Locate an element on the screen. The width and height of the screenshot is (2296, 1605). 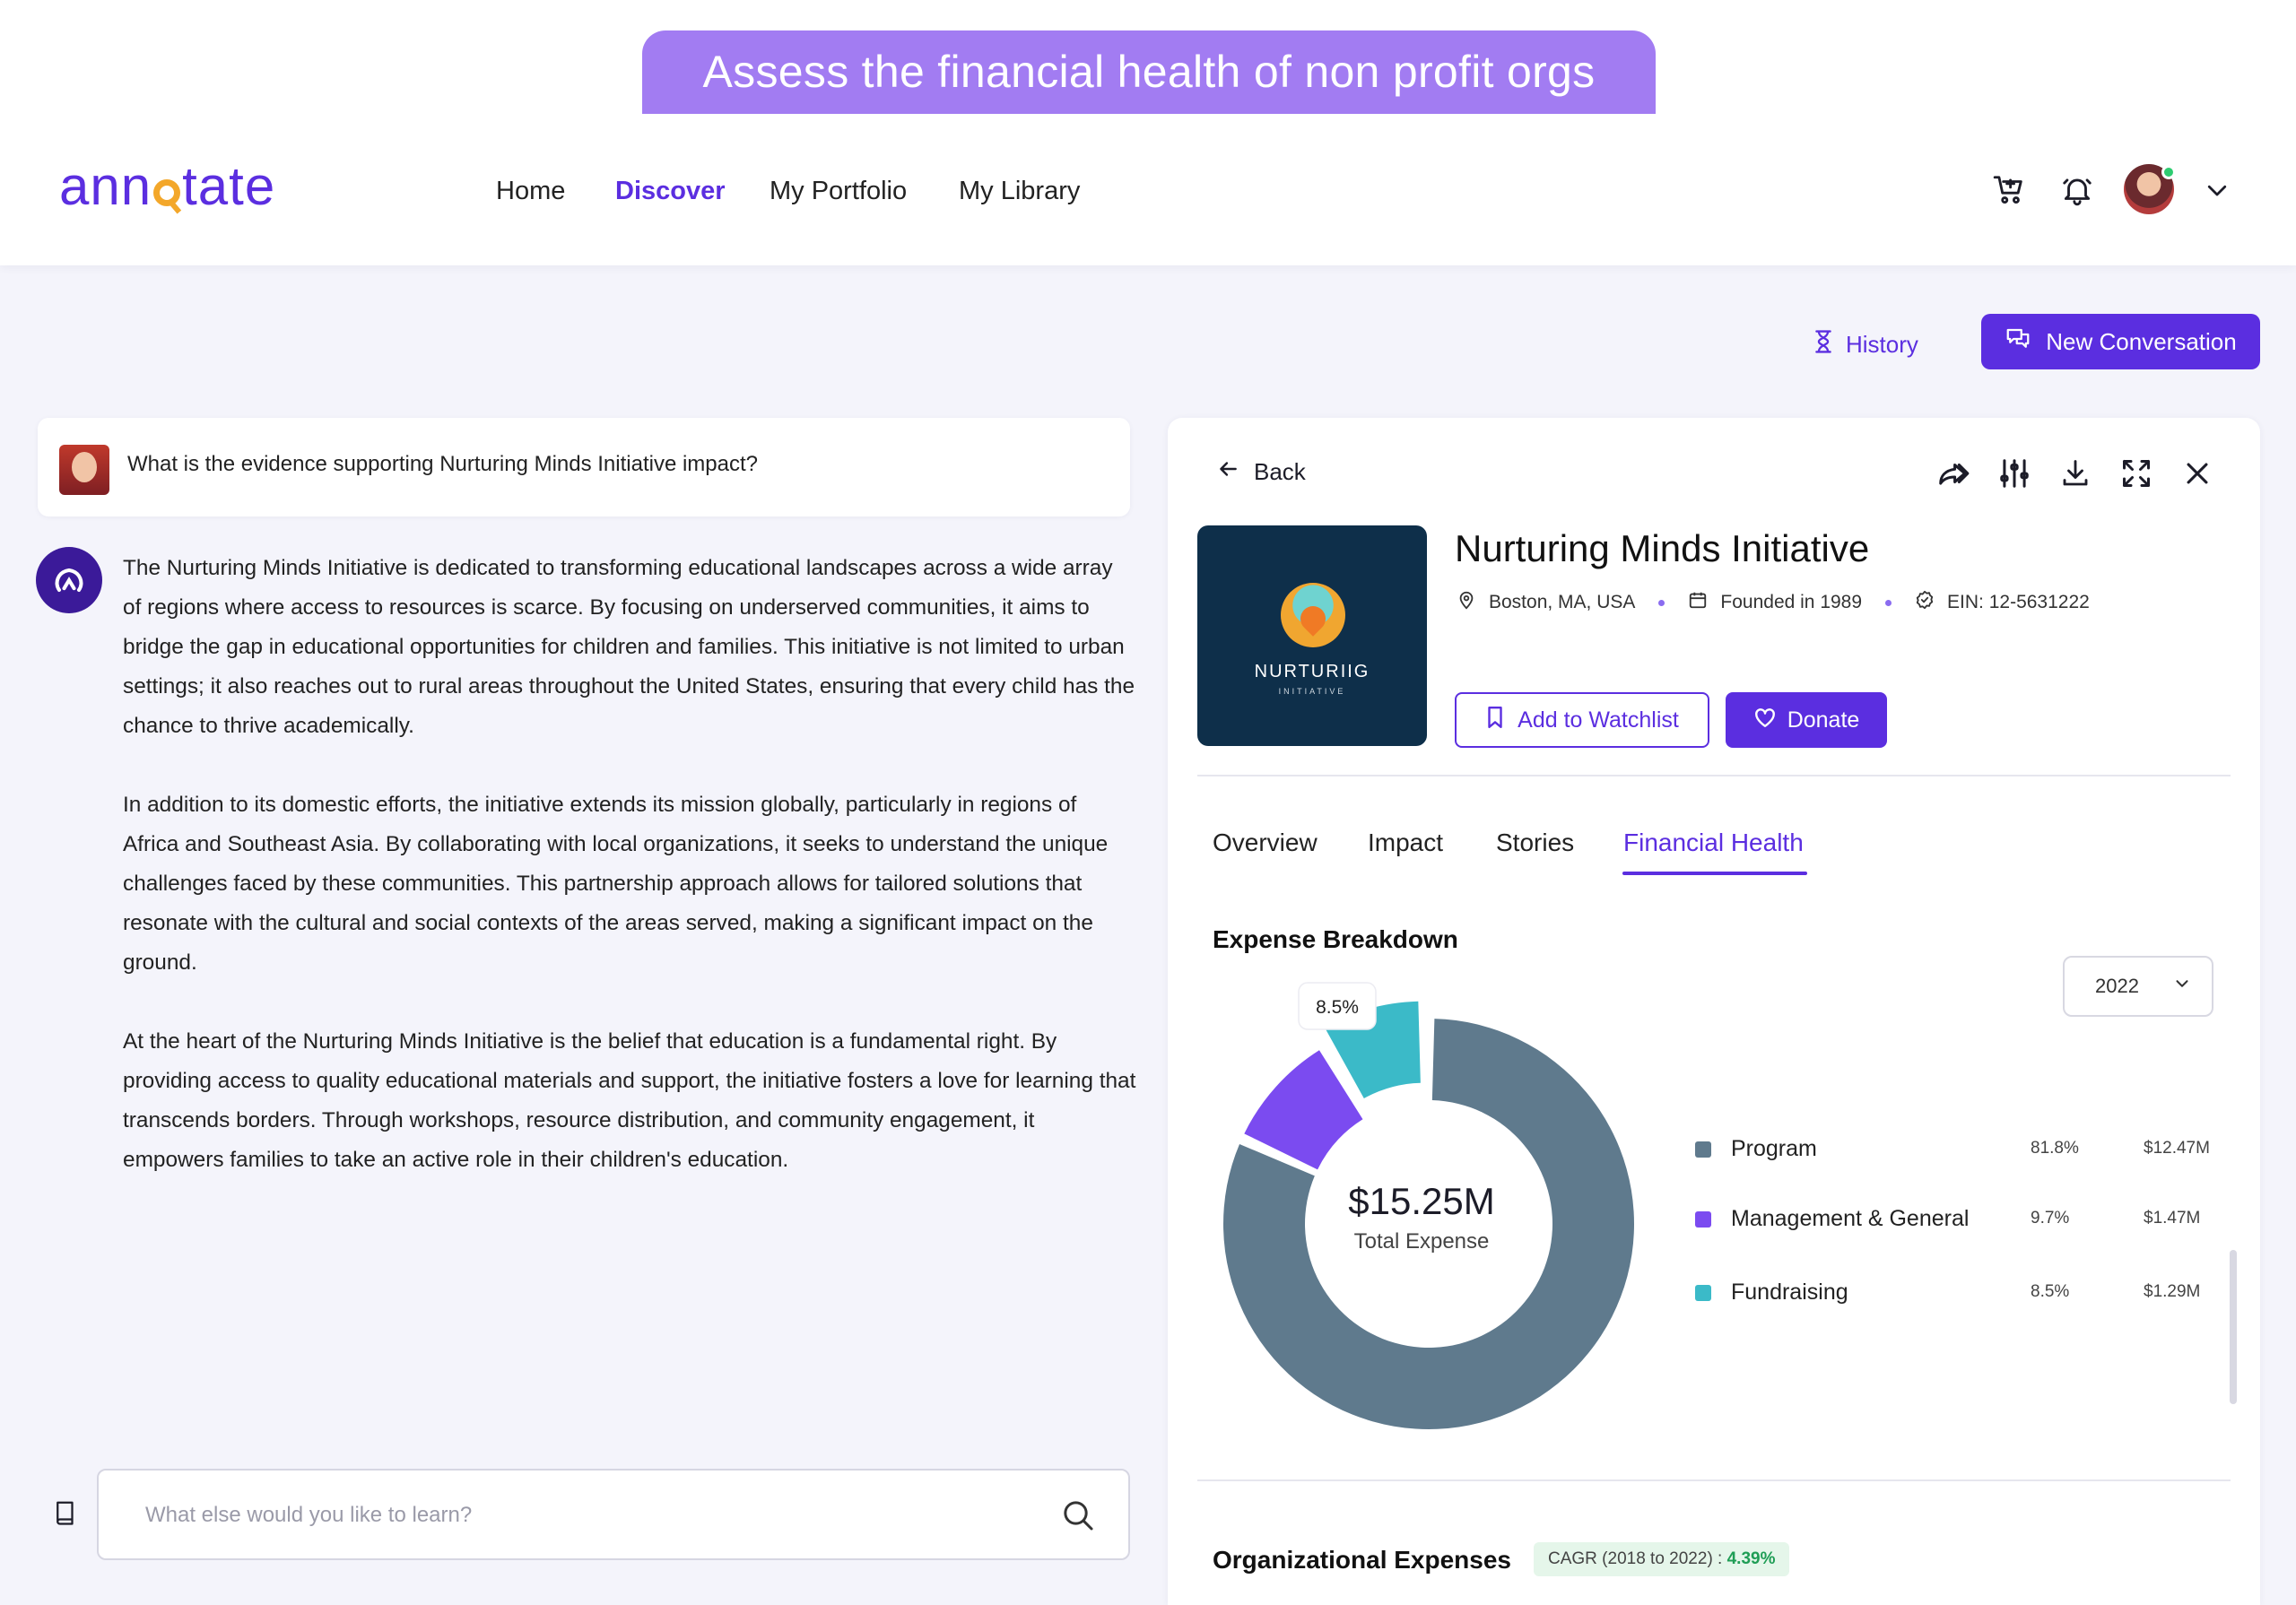
organizational-expenses-title: Organizational Expenses is located at coordinates (1362, 1560).